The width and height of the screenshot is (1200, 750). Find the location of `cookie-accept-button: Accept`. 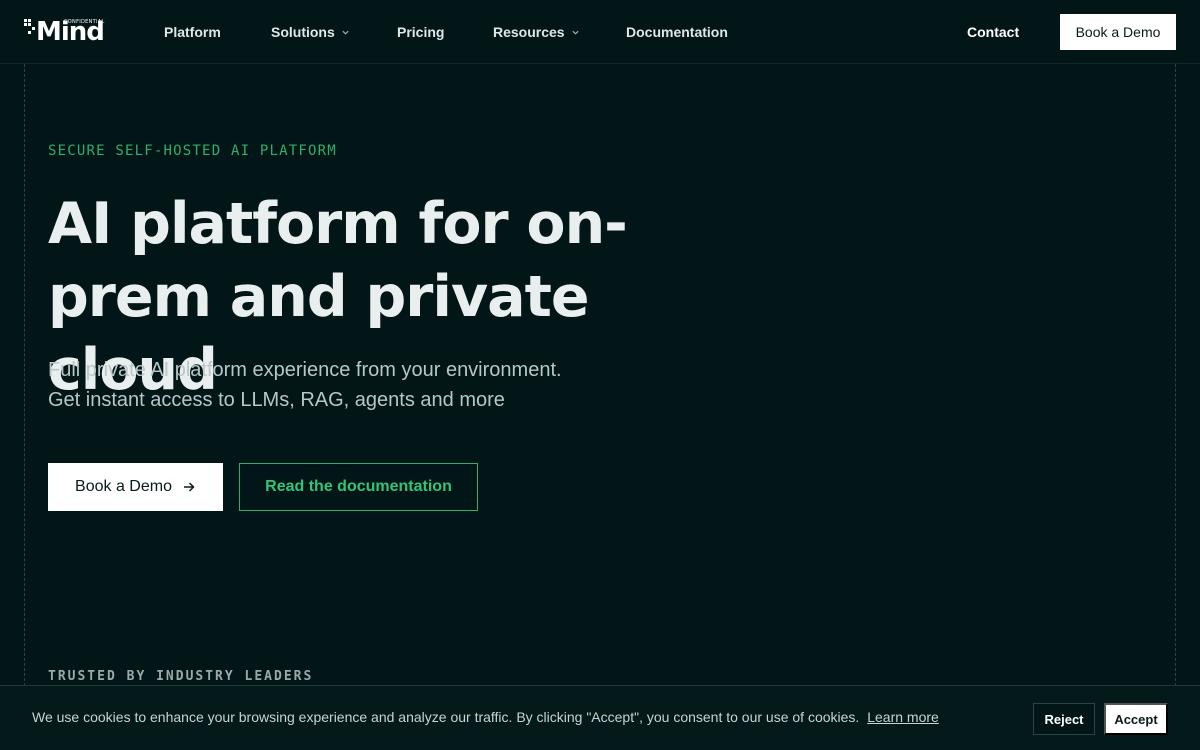

cookie-accept-button: Accept is located at coordinates (1136, 719).